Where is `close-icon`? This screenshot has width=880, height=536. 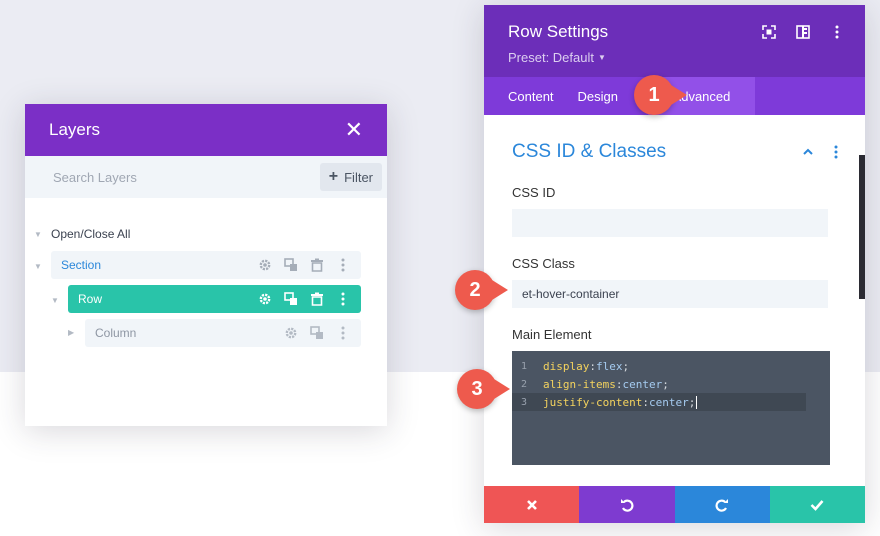
close-icon is located at coordinates (531, 504).